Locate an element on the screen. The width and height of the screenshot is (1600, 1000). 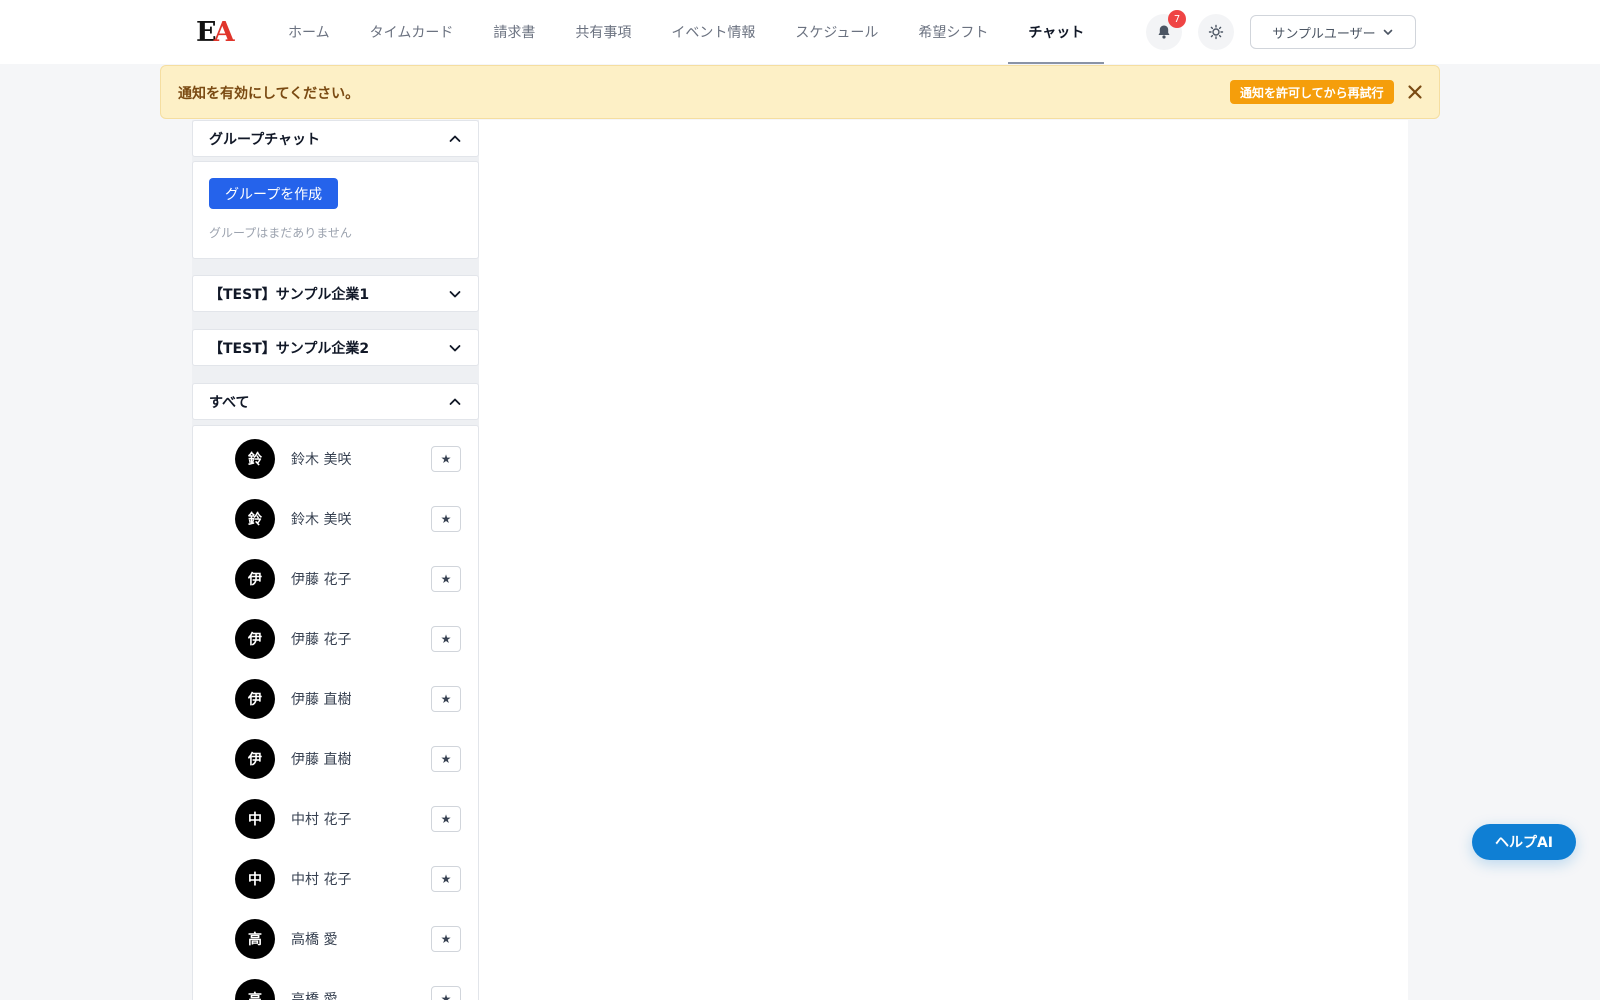
nav-shift-request: 希望シフト is located at coordinates (953, 32).